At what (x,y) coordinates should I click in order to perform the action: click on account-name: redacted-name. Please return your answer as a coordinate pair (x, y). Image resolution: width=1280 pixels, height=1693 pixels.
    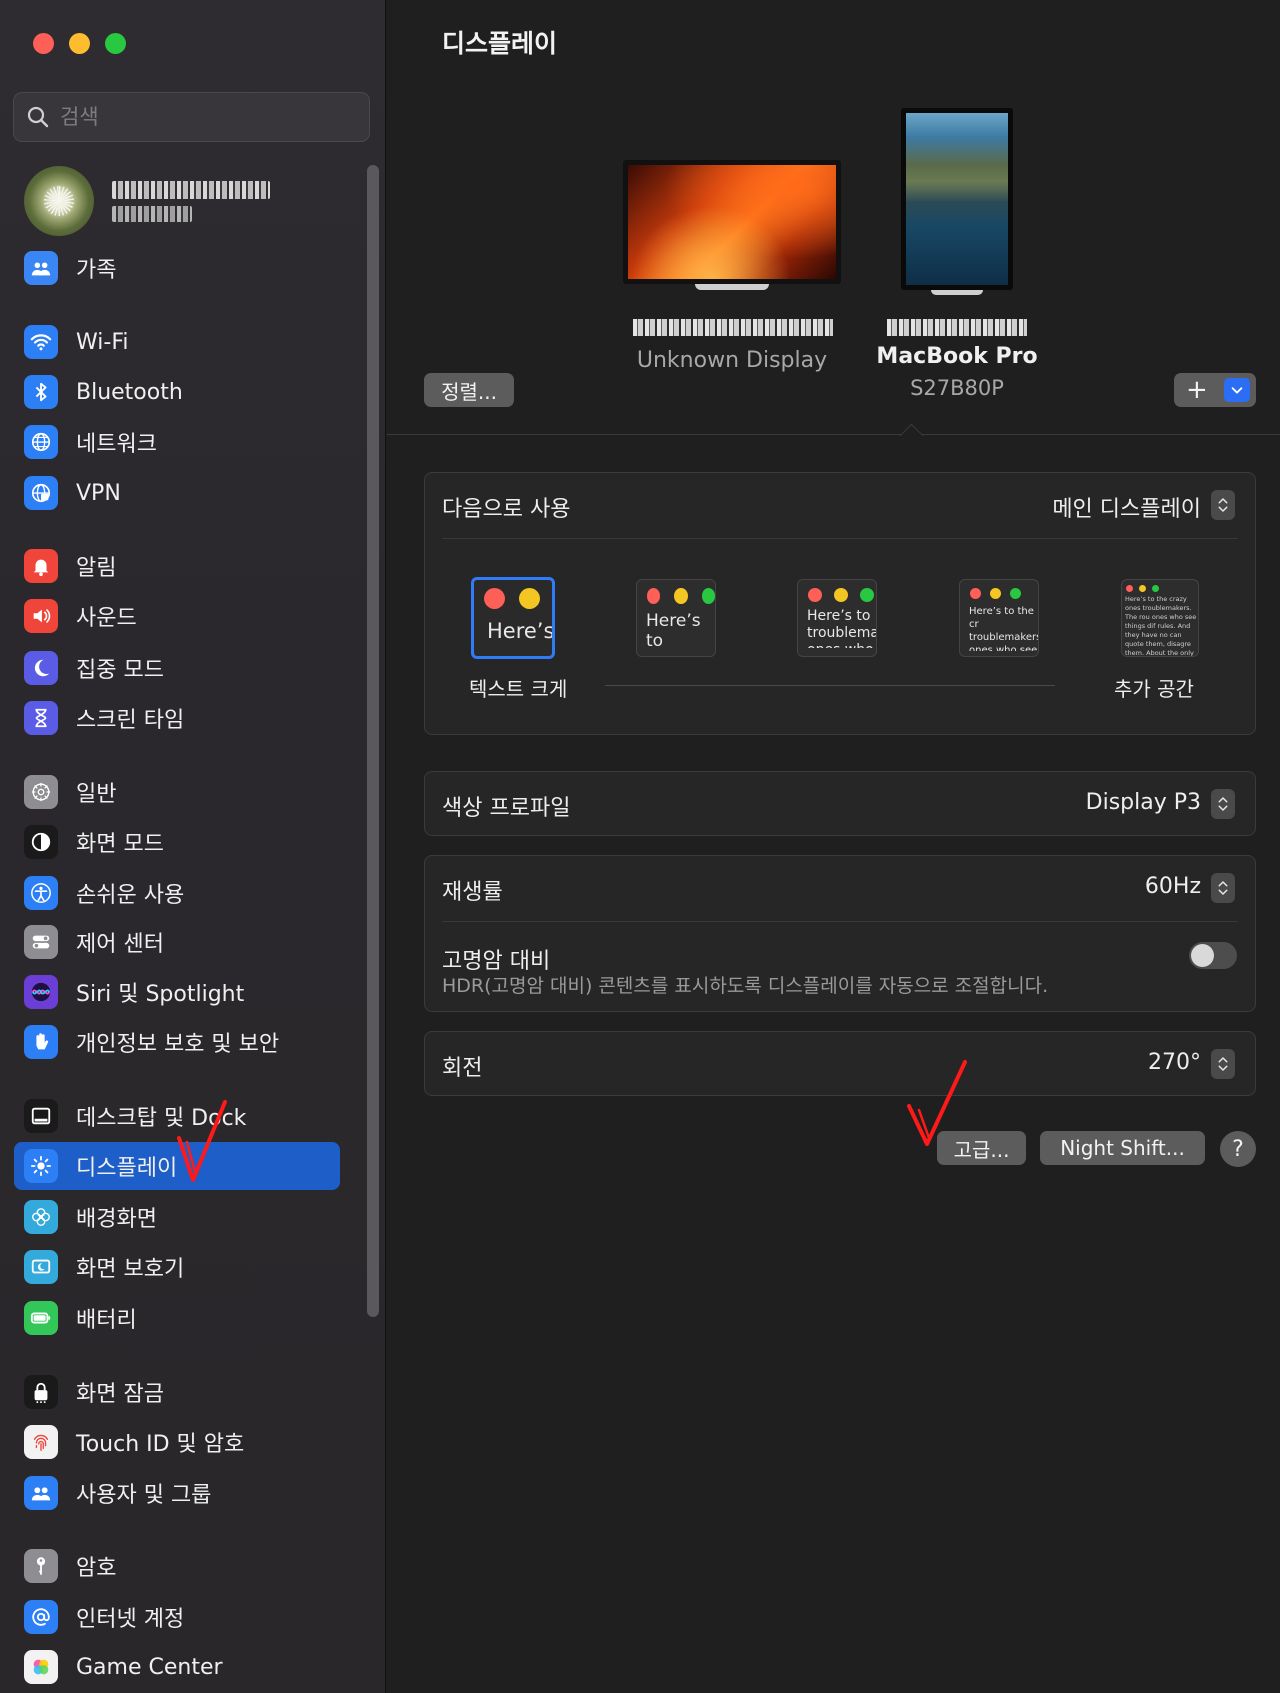
    Looking at the image, I should click on (191, 189).